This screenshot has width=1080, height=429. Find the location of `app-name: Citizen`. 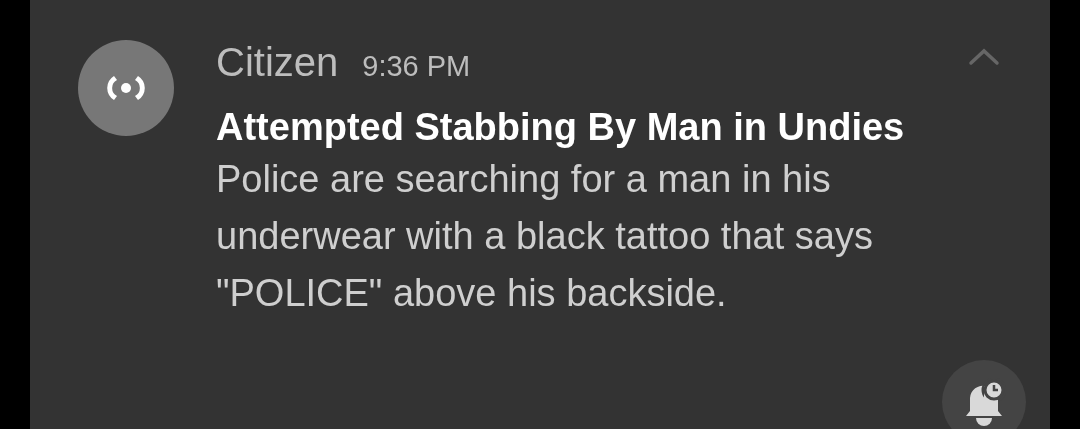

app-name: Citizen is located at coordinates (277, 62).